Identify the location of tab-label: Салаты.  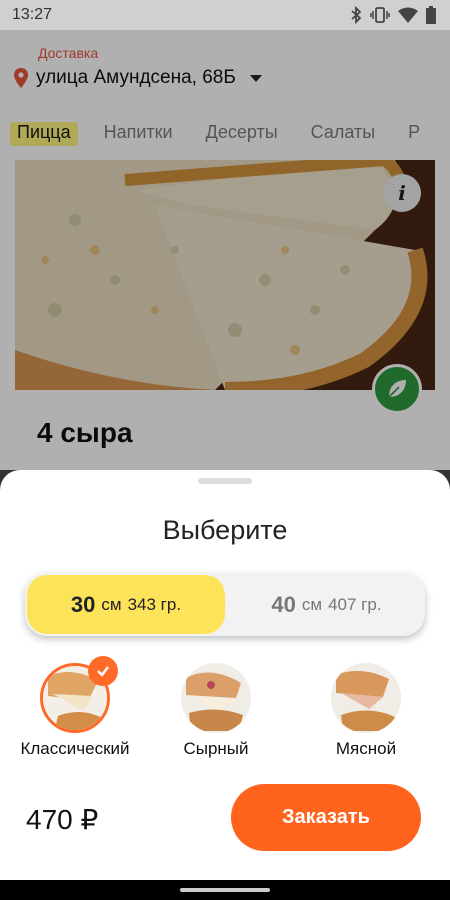
(343, 132).